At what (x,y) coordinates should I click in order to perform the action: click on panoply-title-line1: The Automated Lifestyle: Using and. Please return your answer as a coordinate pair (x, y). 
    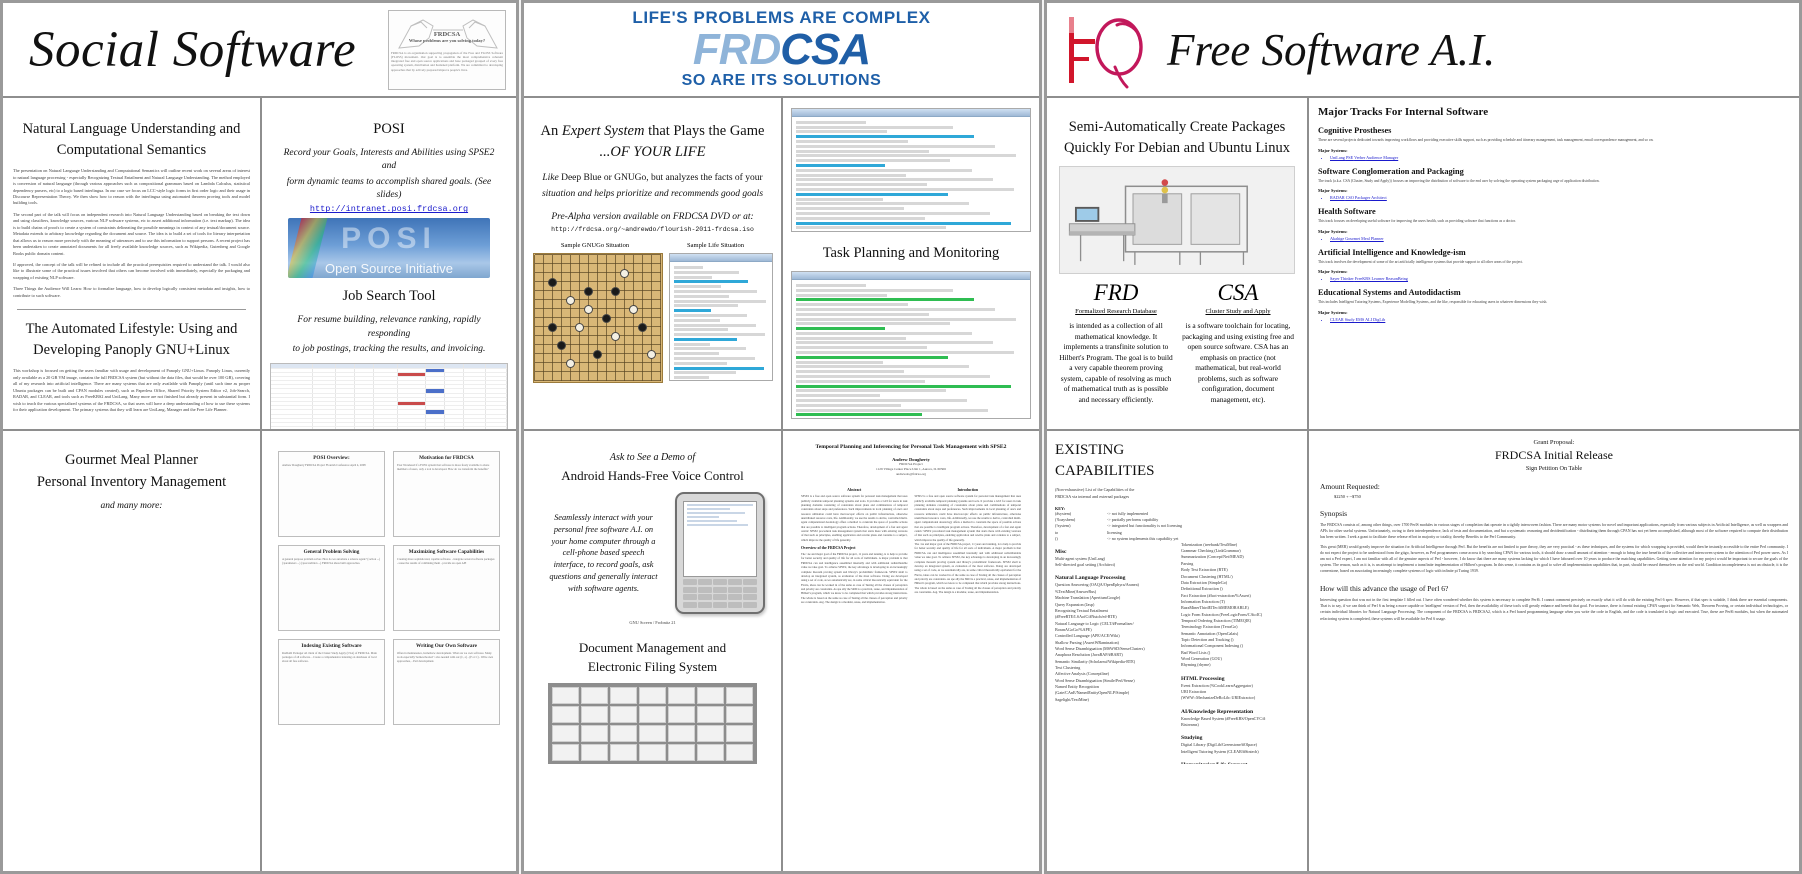
    Looking at the image, I should click on (131, 329).